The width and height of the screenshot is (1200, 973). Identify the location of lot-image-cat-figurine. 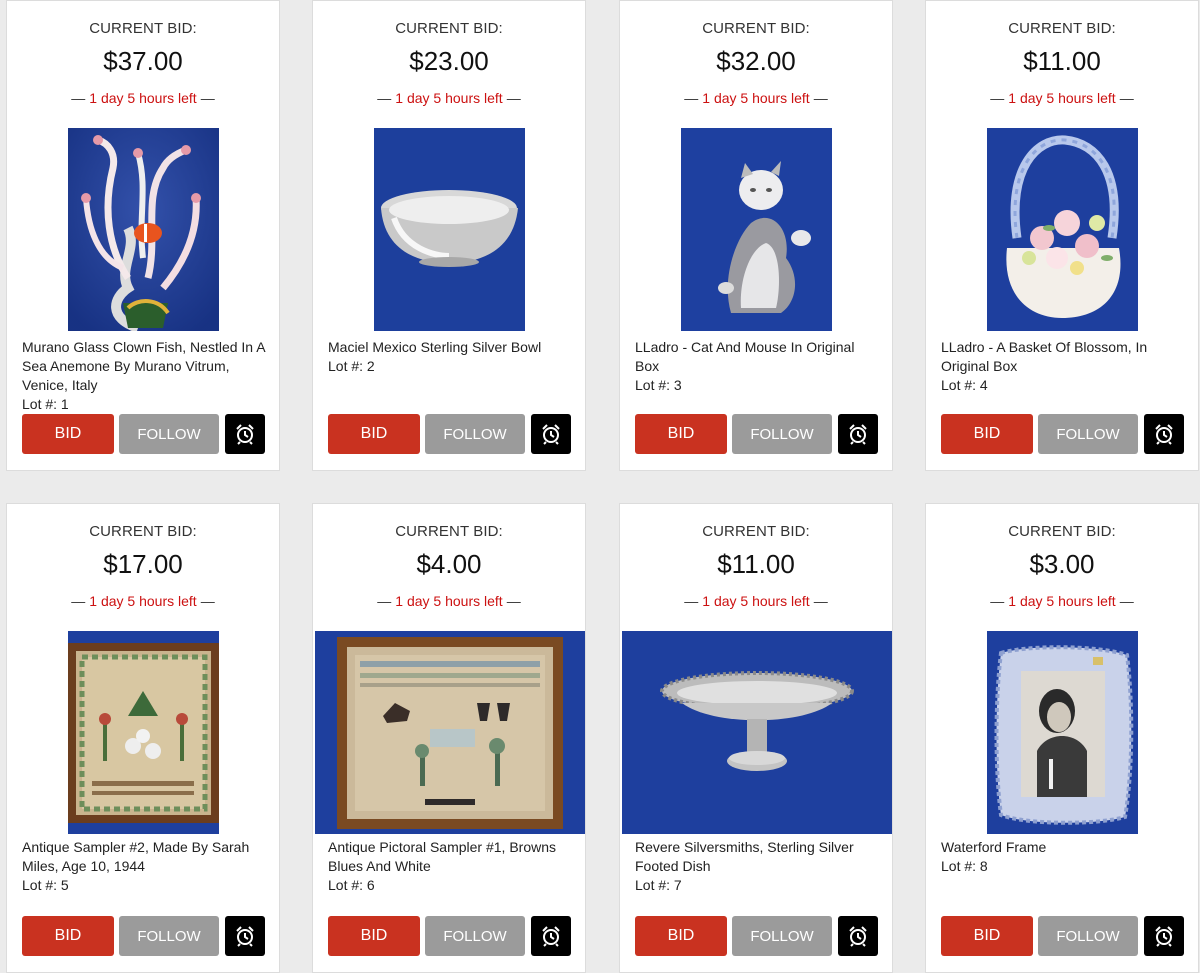
(756, 229).